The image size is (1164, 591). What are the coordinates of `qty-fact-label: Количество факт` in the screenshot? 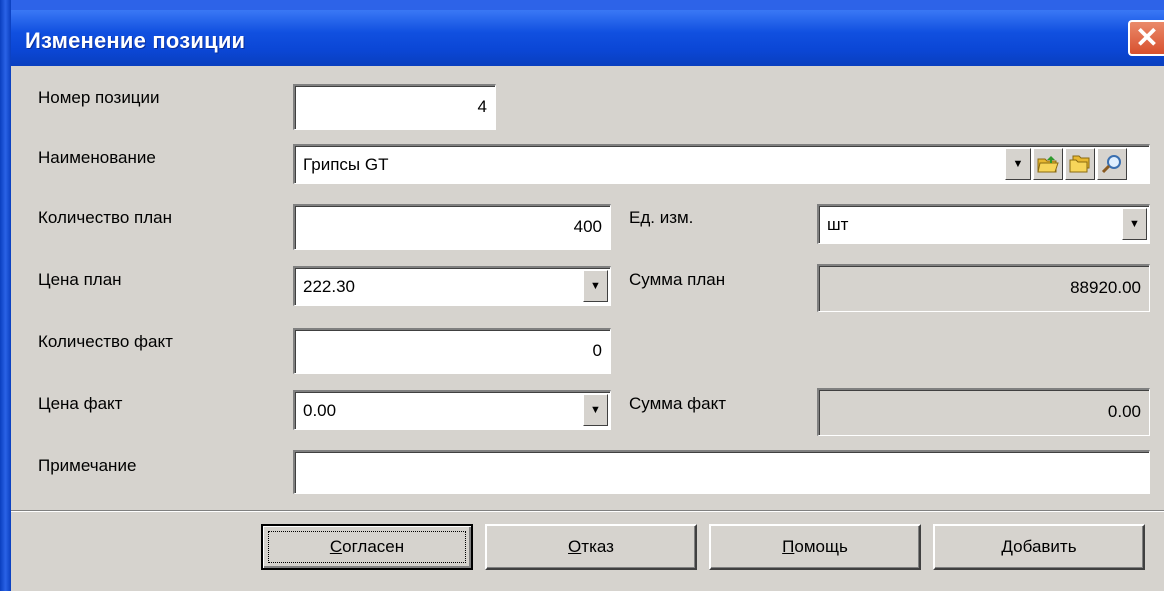 It's located at (105, 341).